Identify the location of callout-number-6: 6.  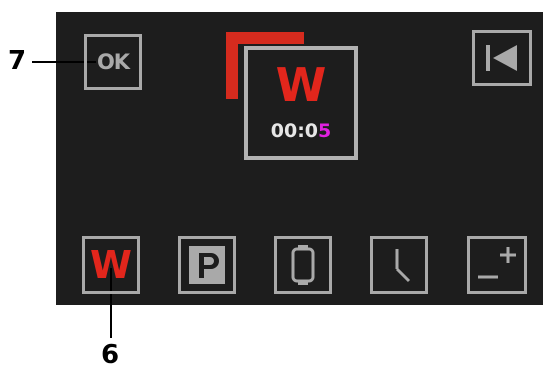
(110, 355).